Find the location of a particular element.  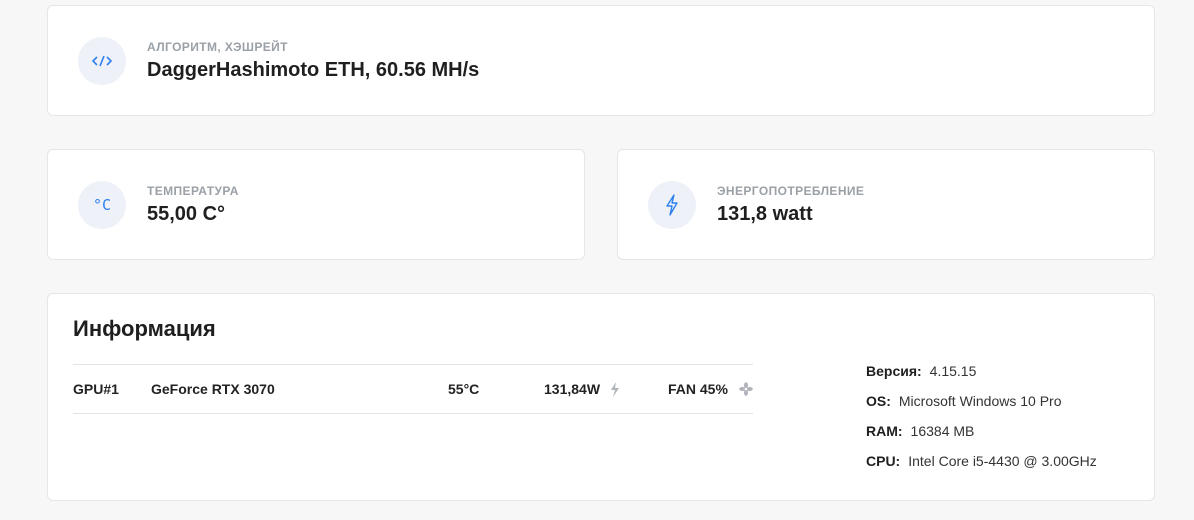

lightning-icon is located at coordinates (672, 204).